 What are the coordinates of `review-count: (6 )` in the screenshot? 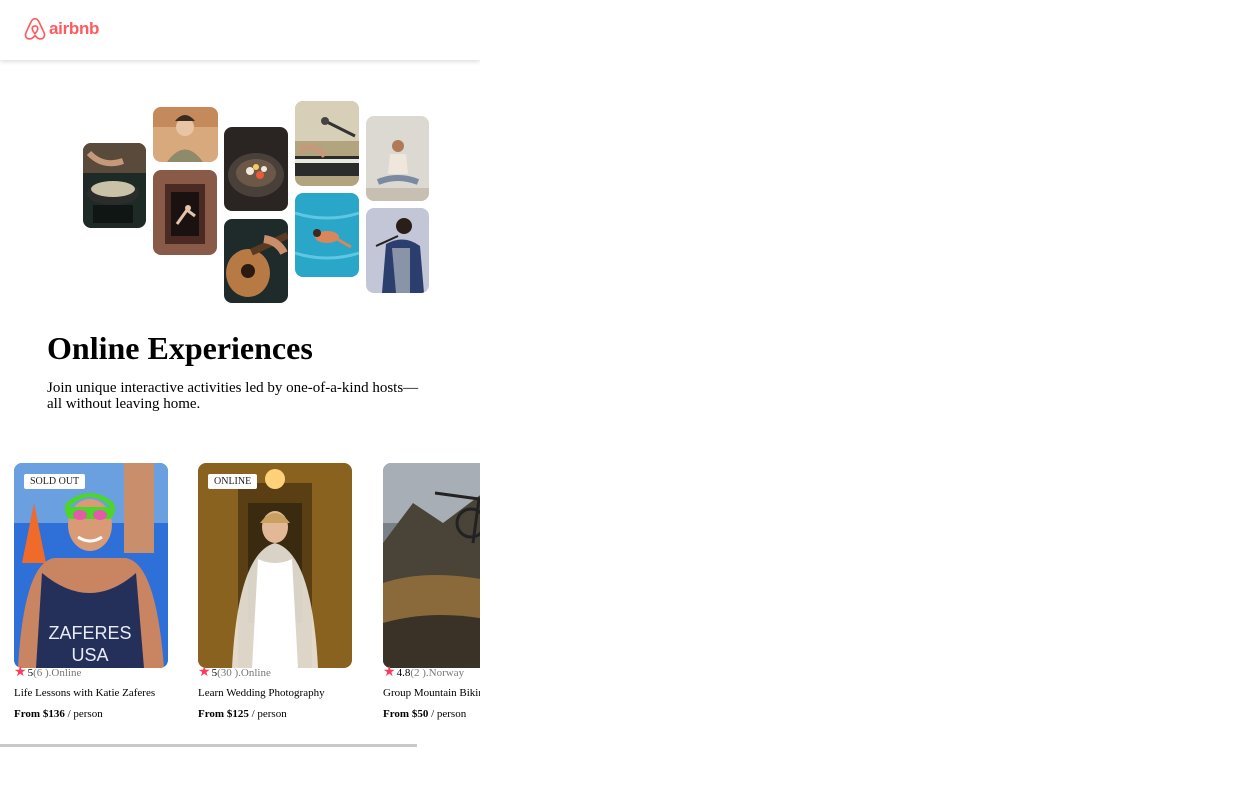 It's located at (41, 673).